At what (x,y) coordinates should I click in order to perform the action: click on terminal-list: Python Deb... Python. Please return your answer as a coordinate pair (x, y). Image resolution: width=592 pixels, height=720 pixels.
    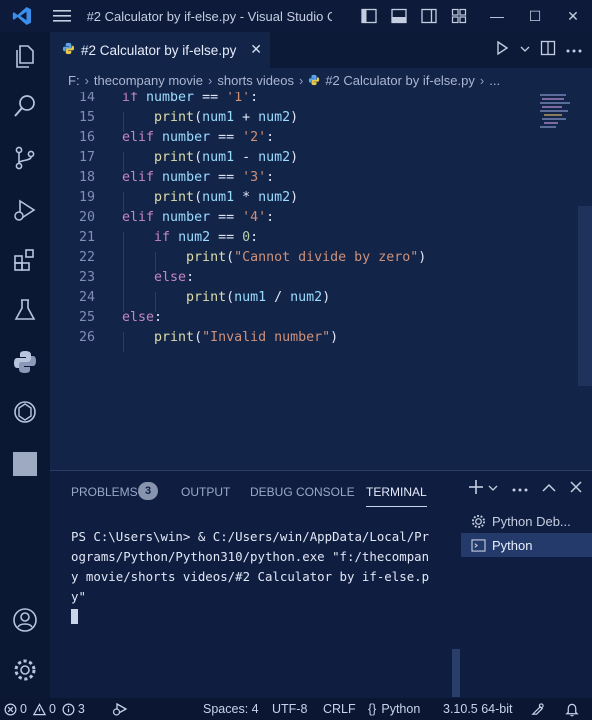
    Looking at the image, I should click on (526, 533).